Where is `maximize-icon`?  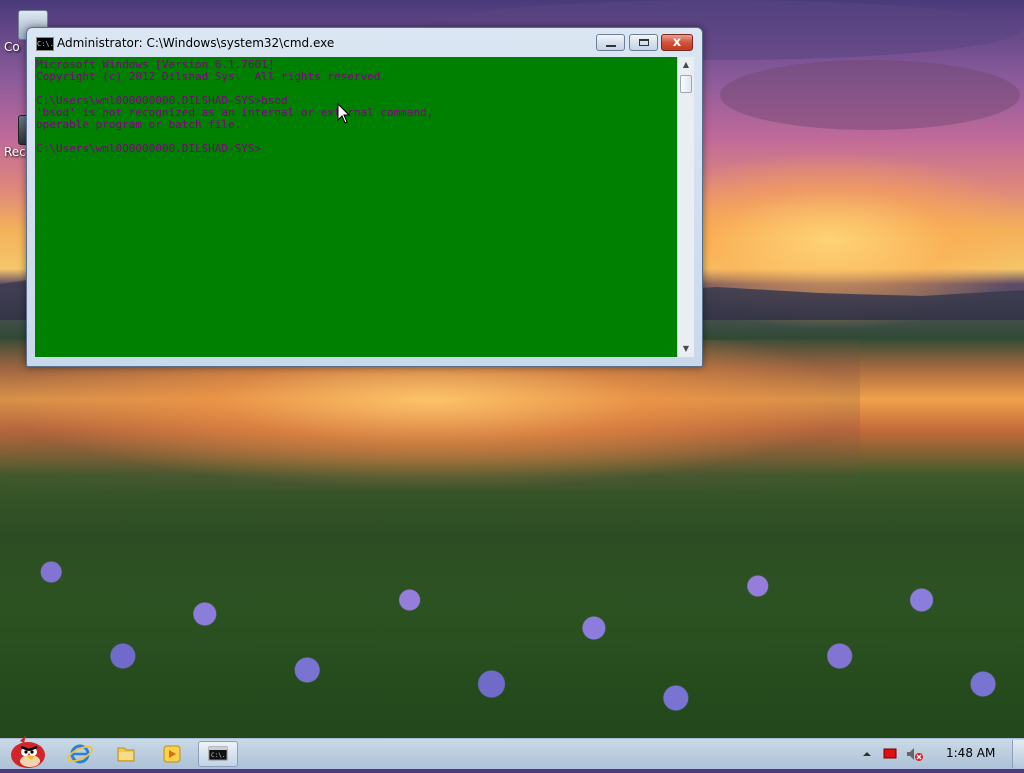 maximize-icon is located at coordinates (644, 42).